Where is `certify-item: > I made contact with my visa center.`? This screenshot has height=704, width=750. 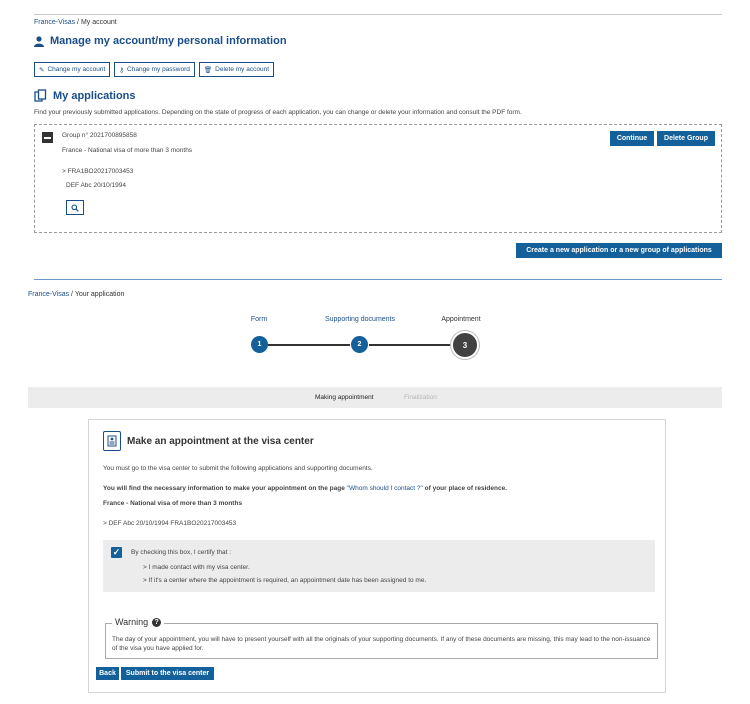
certify-item: > I made contact with my visa center. is located at coordinates (196, 567).